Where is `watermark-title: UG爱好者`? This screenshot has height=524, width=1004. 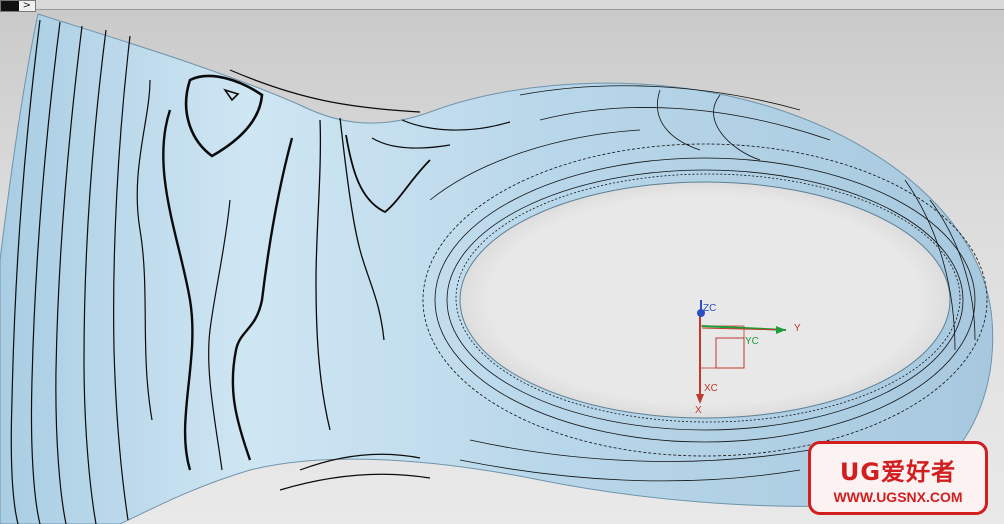
watermark-title: UG爱好者 is located at coordinates (898, 472).